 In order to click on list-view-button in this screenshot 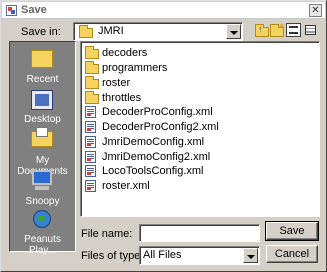, I will do `click(293, 30)`.